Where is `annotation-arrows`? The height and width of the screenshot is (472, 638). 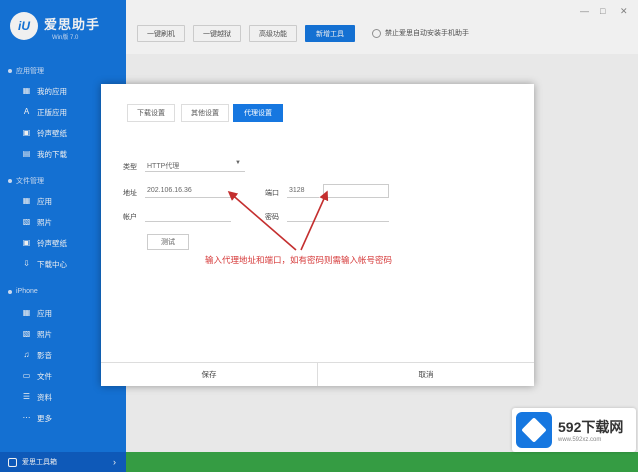 annotation-arrows is located at coordinates (278, 220).